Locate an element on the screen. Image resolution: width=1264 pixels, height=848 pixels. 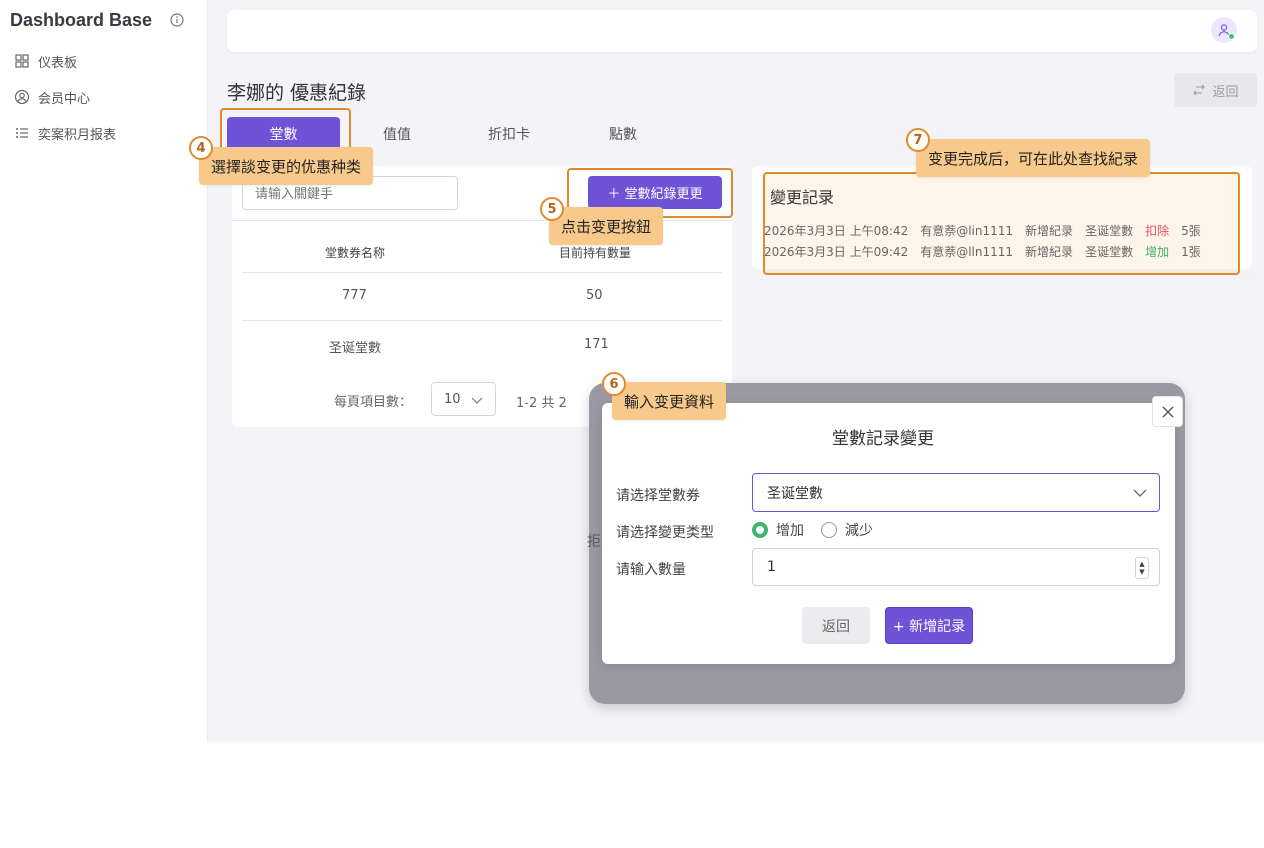
column-header-qty: 目前持有數量 is located at coordinates (595, 253).